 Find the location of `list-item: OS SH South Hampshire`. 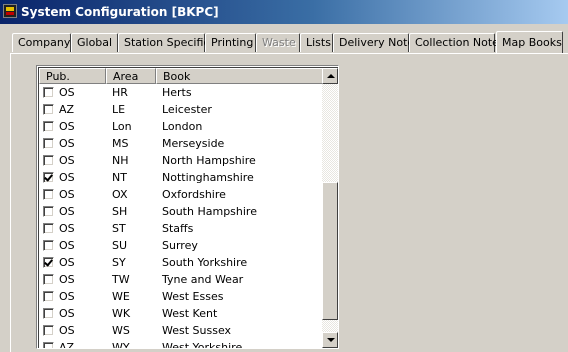

list-item: OS SH South Hampshire is located at coordinates (181, 211).